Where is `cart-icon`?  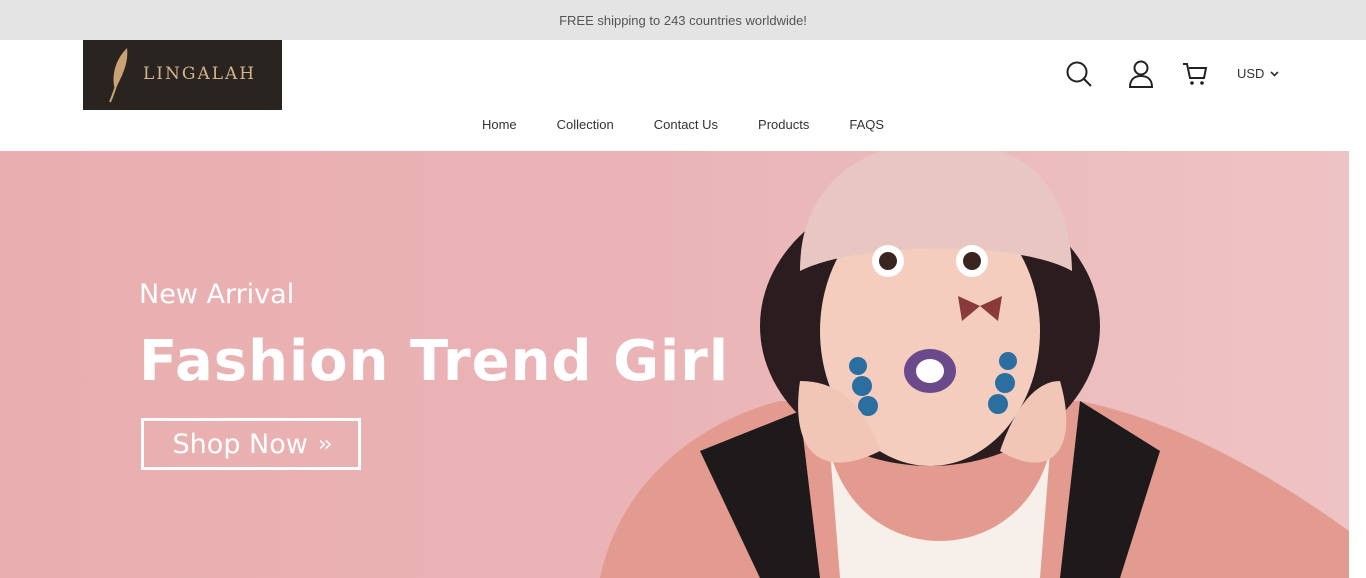 cart-icon is located at coordinates (1195, 74).